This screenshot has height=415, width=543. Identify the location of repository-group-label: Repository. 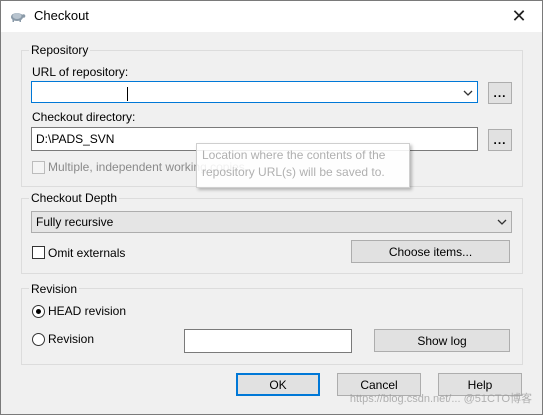
(60, 50).